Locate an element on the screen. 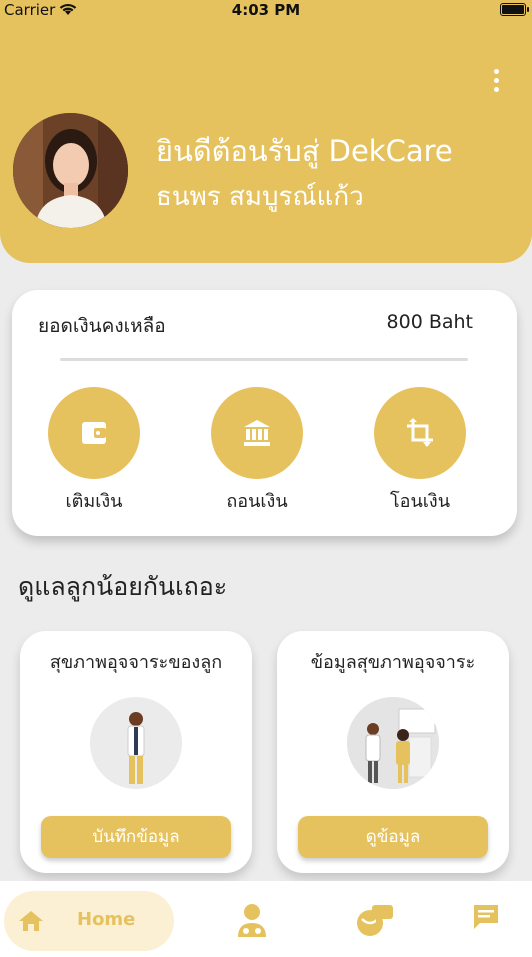 This screenshot has height=957, width=532. withdraw-button: ถอนเงิน is located at coordinates (257, 451).